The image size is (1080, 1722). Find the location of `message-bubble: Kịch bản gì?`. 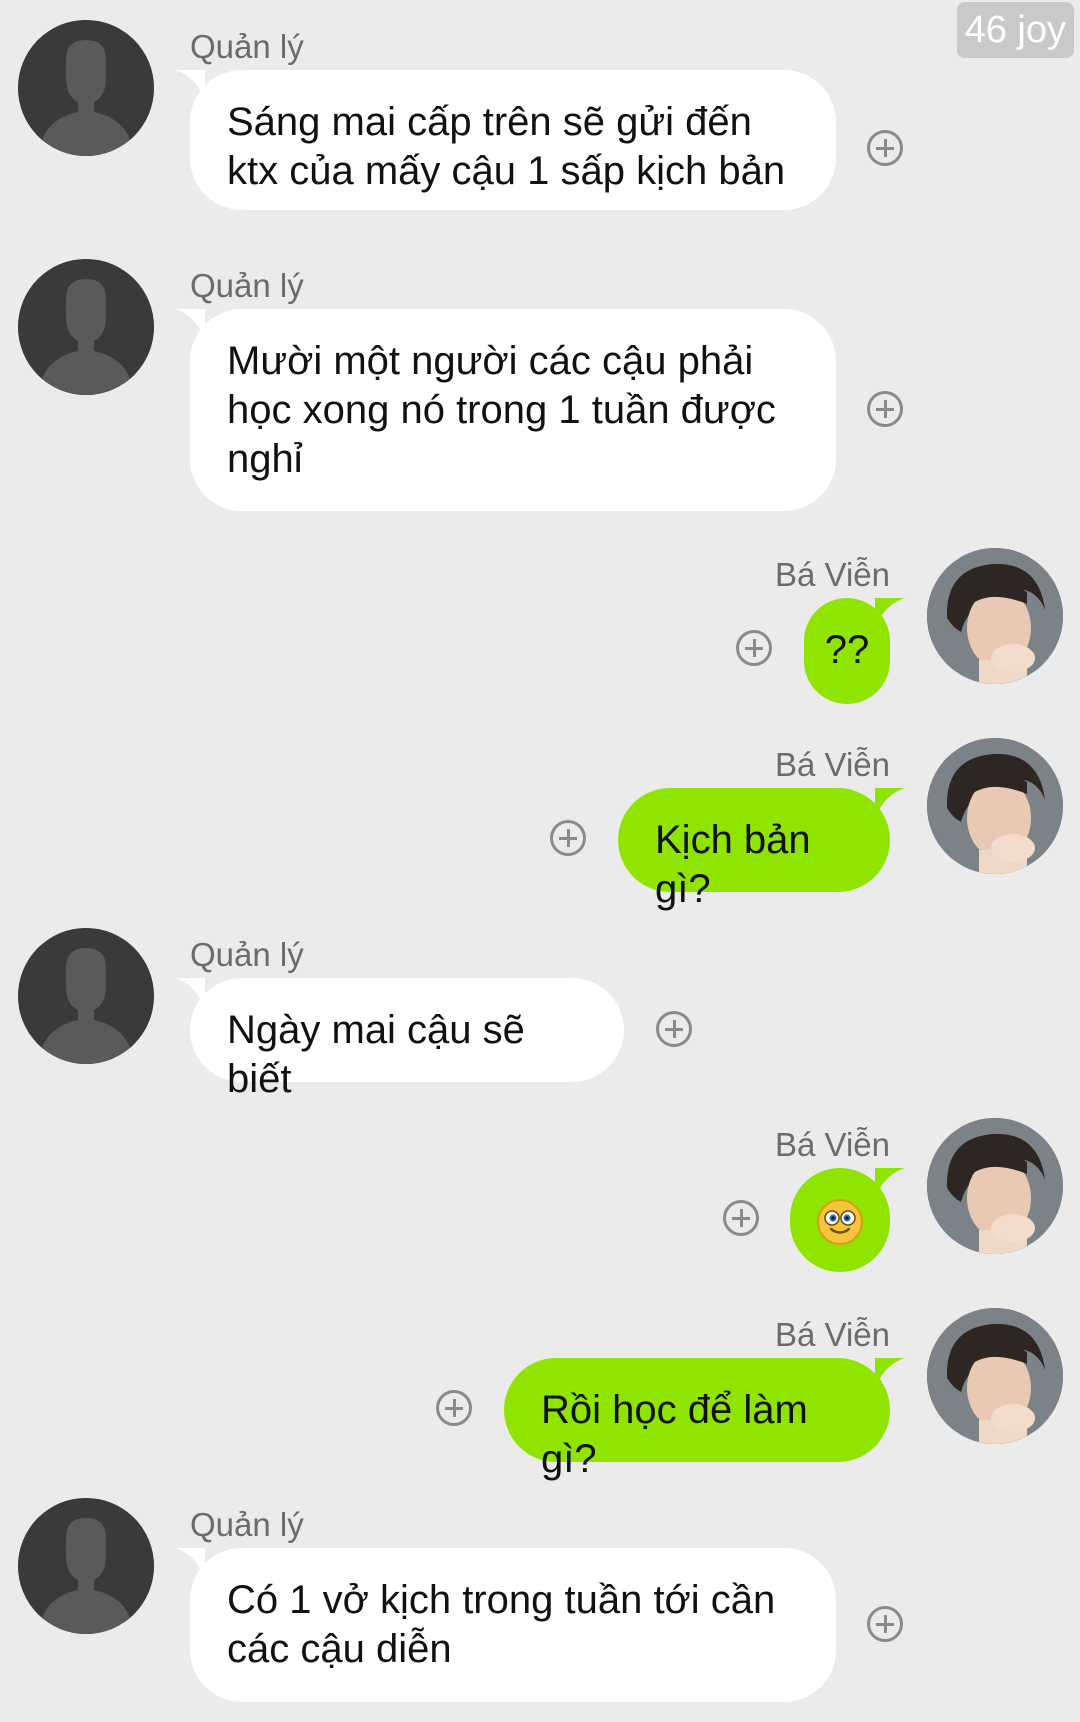

message-bubble: Kịch bản gì? is located at coordinates (754, 849).